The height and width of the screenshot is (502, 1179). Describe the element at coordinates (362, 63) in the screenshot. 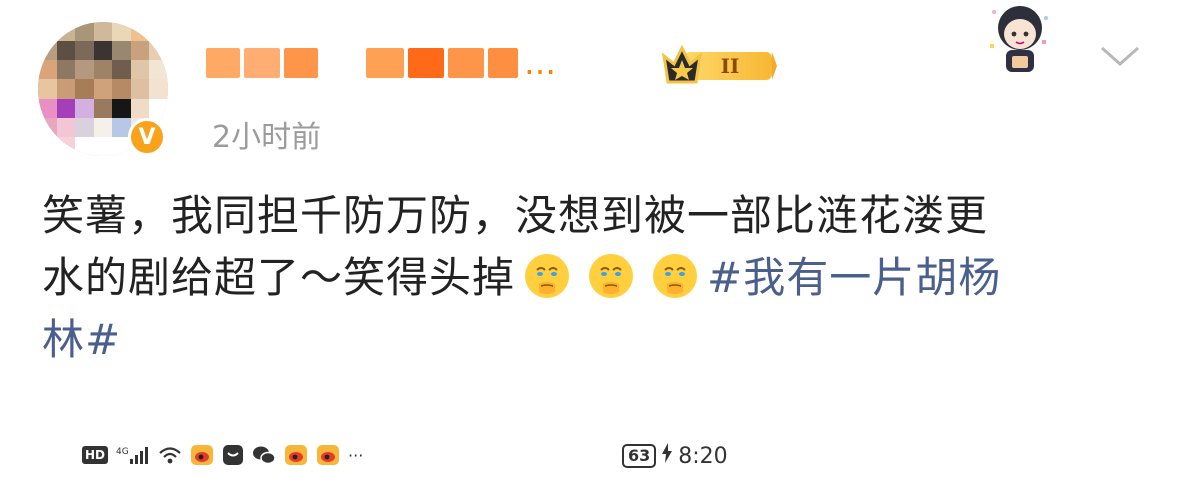

I see `author-name-redacted` at that location.